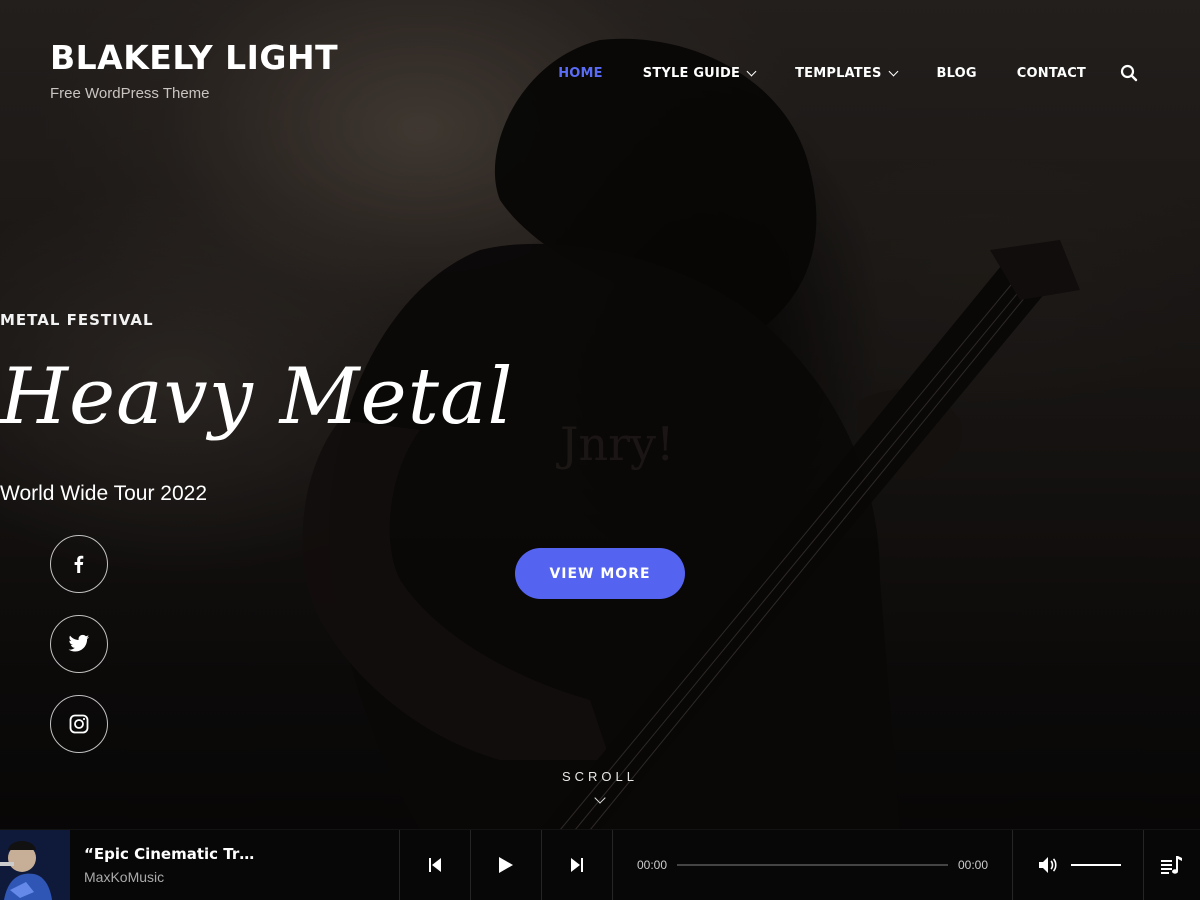 The height and width of the screenshot is (900, 1200). What do you see at coordinates (600, 776) in the screenshot?
I see `scroll-indicator: SCROLL` at bounding box center [600, 776].